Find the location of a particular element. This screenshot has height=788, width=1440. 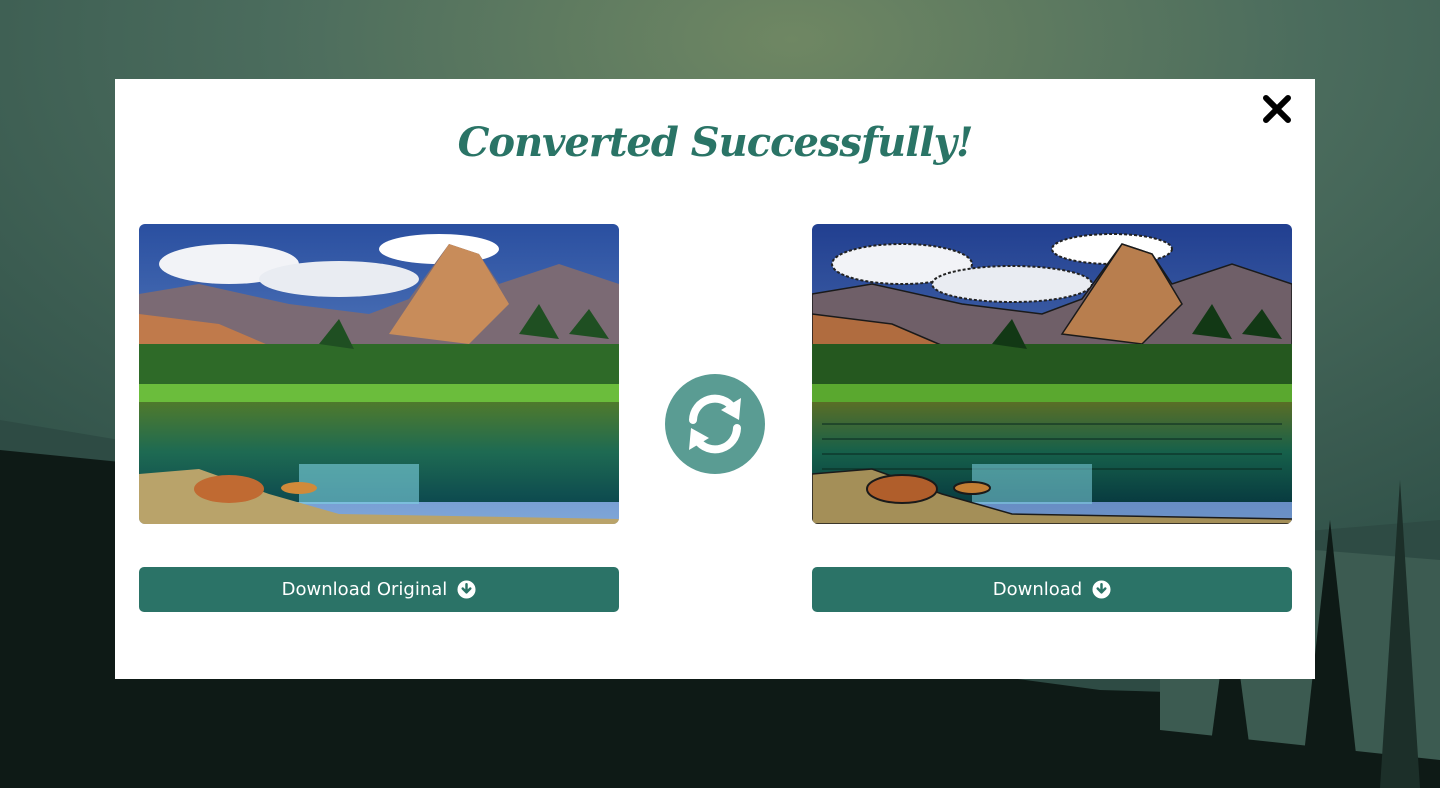

download-converted-label: Download is located at coordinates (1037, 589).